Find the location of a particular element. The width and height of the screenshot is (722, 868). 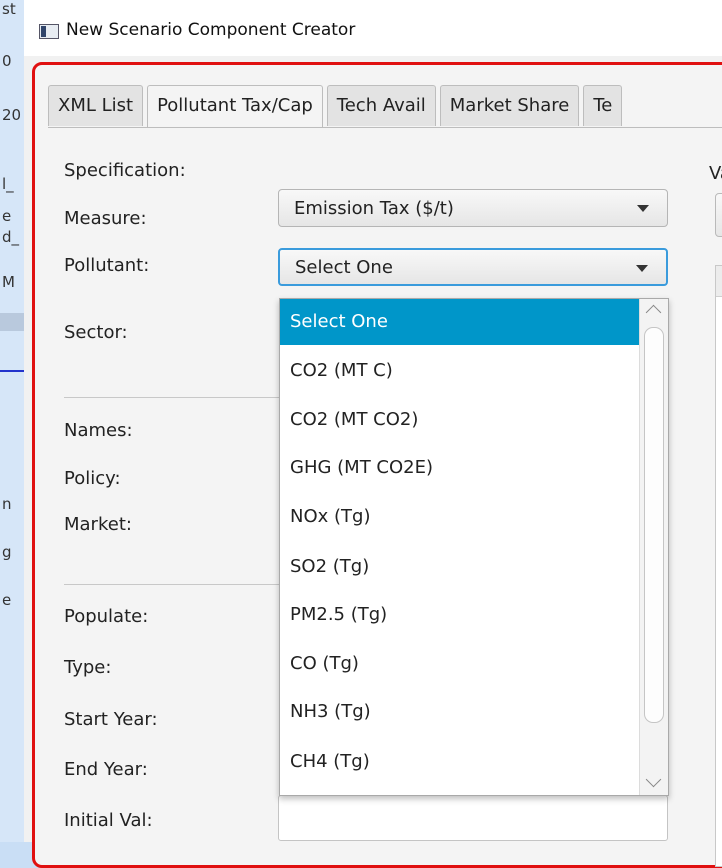

initial-val-input is located at coordinates (473, 818).